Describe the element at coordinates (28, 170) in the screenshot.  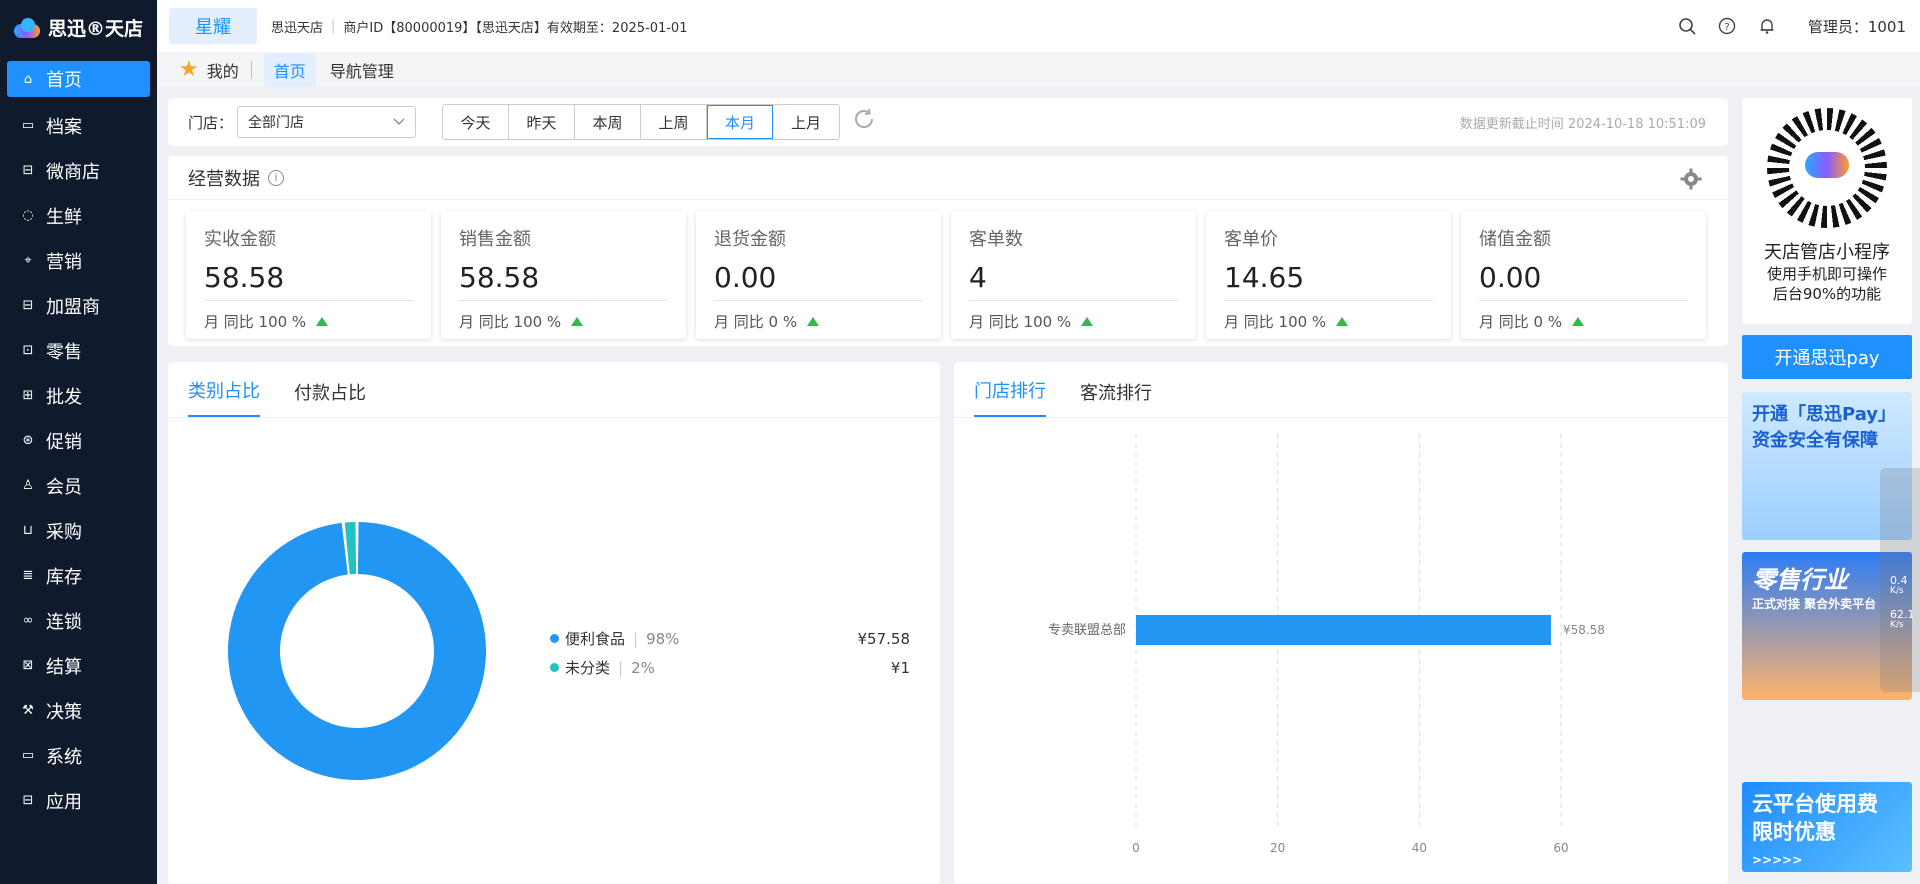
I see `store-icon: ⊟` at that location.